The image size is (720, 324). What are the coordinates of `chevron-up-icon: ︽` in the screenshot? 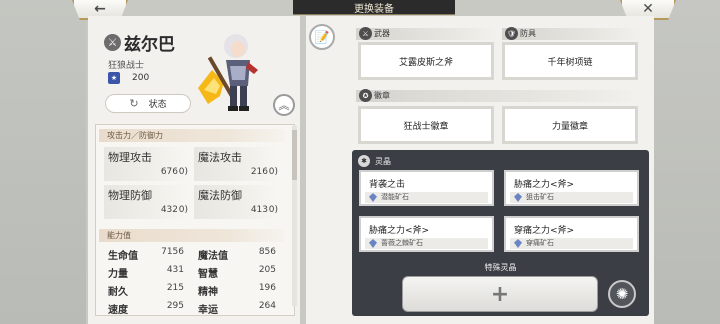 It's located at (284, 105).